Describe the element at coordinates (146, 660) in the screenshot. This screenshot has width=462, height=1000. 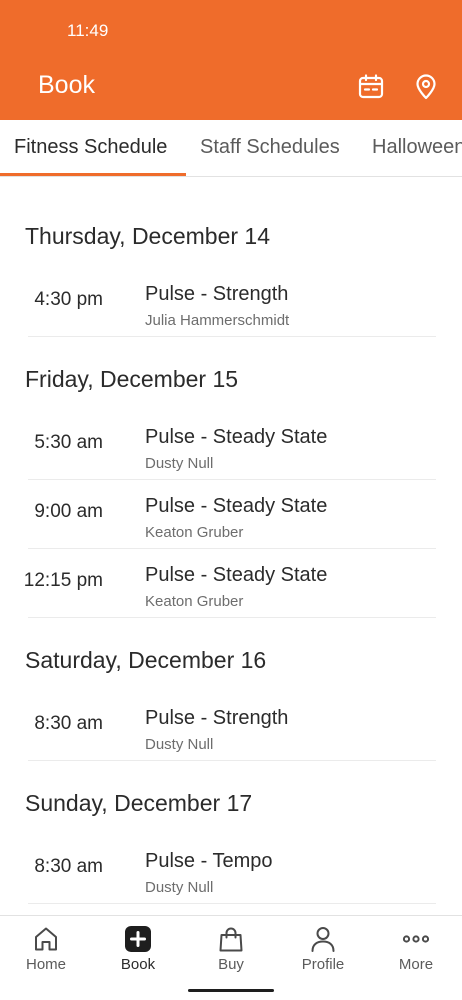
I see `day-heading: Saturday, December 16` at that location.